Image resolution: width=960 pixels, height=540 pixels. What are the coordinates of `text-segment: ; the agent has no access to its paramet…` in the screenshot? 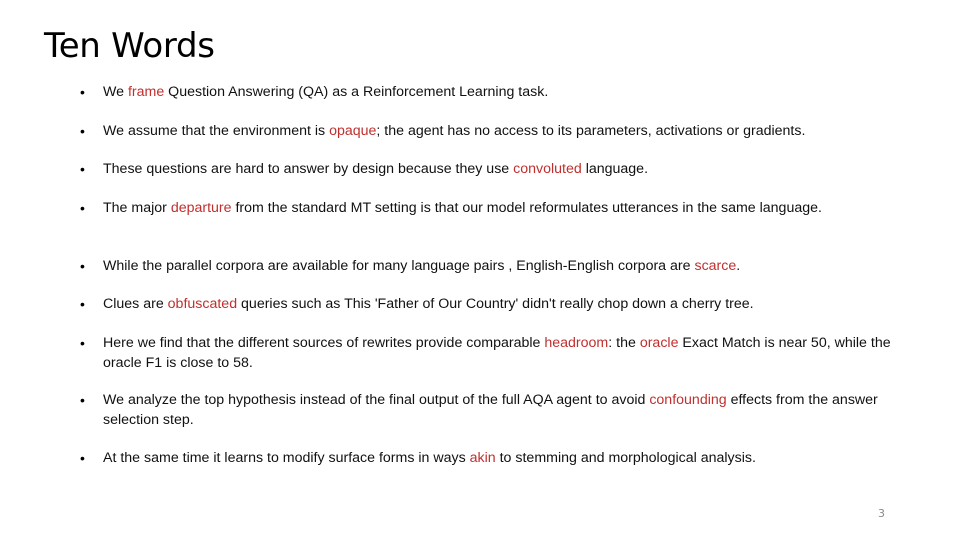 It's located at (591, 131).